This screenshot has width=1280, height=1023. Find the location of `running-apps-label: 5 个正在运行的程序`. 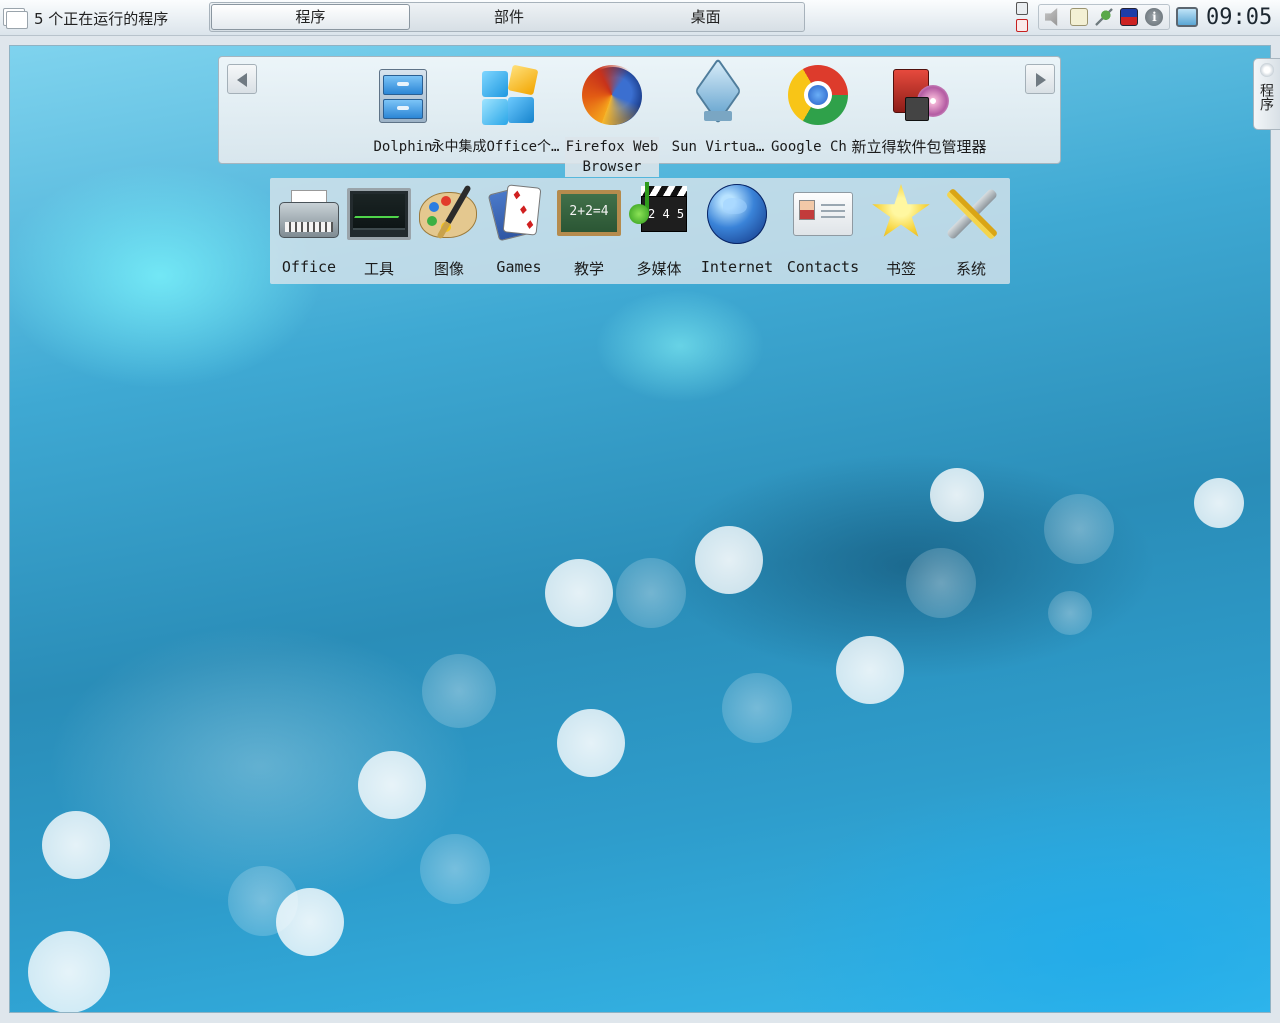

running-apps-label: 5 个正在运行的程序 is located at coordinates (101, 18).